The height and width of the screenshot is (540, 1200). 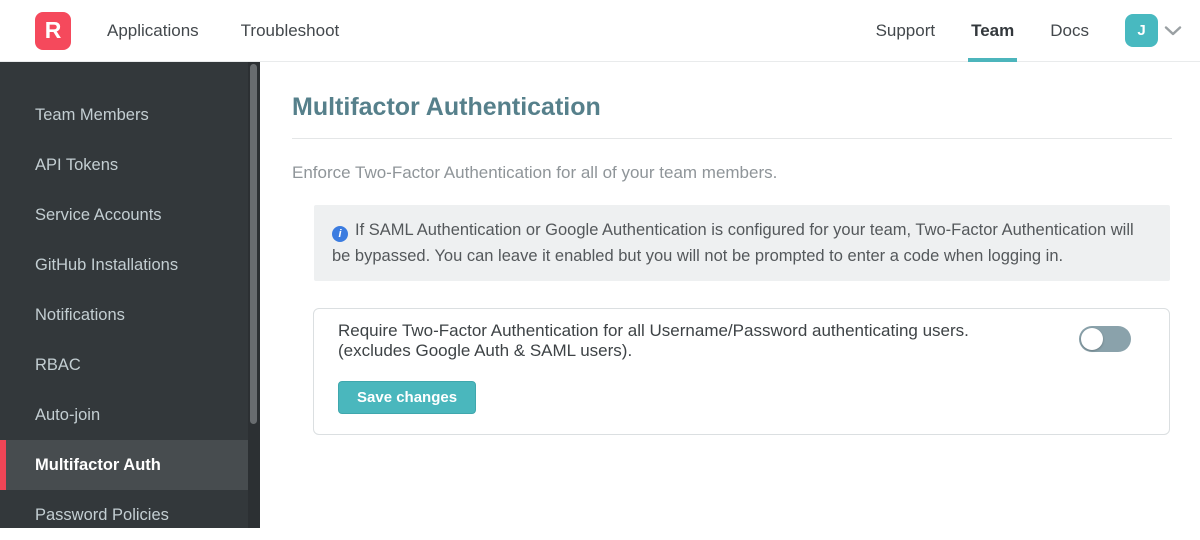 I want to click on toggle-knob, so click(x=1092, y=339).